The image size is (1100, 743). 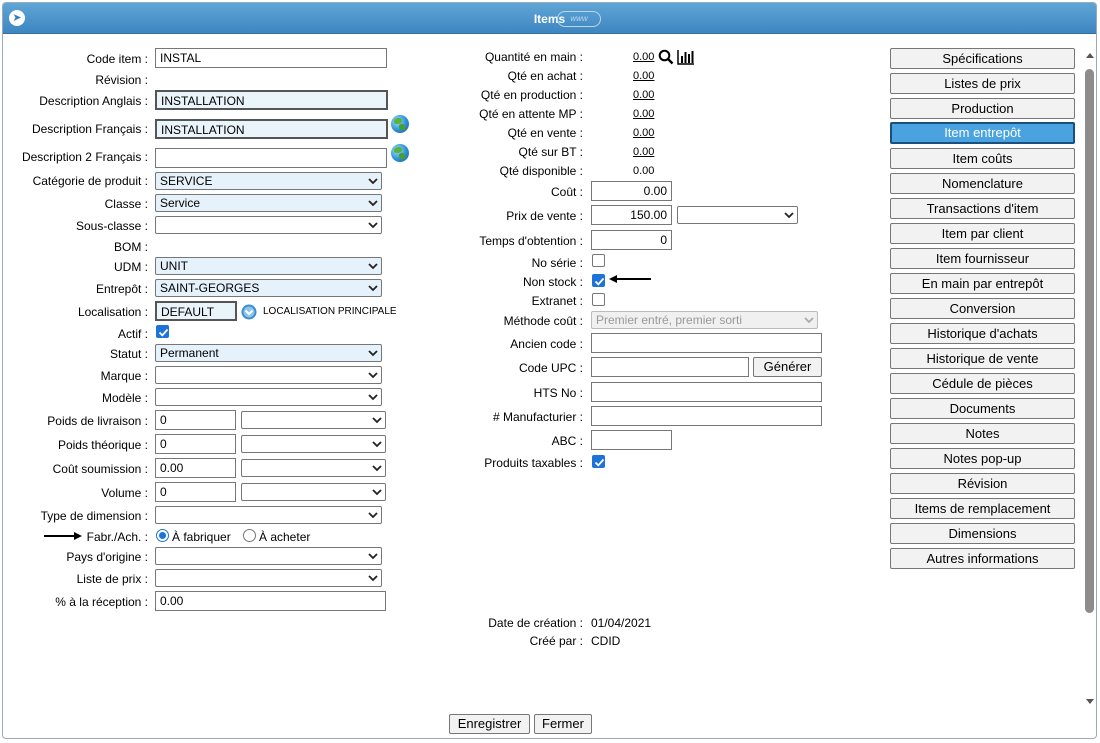 I want to click on scrollbar-thumb, so click(x=1089, y=341).